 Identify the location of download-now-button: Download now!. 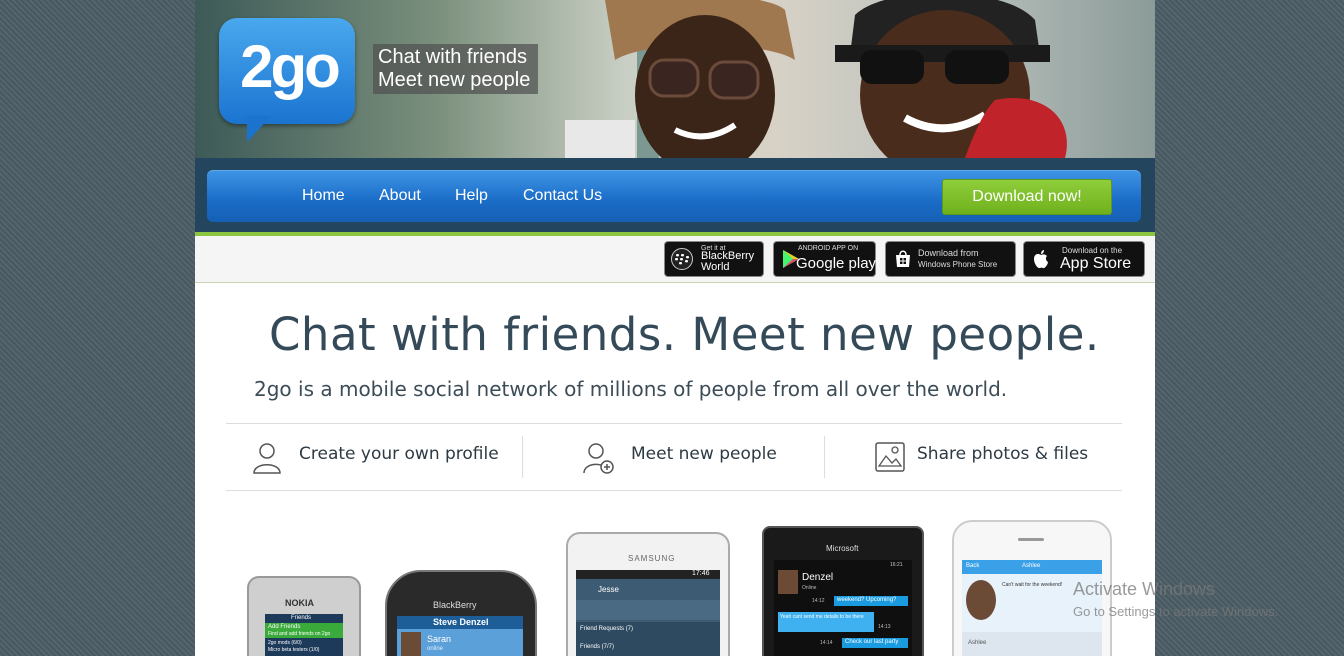
(1027, 197).